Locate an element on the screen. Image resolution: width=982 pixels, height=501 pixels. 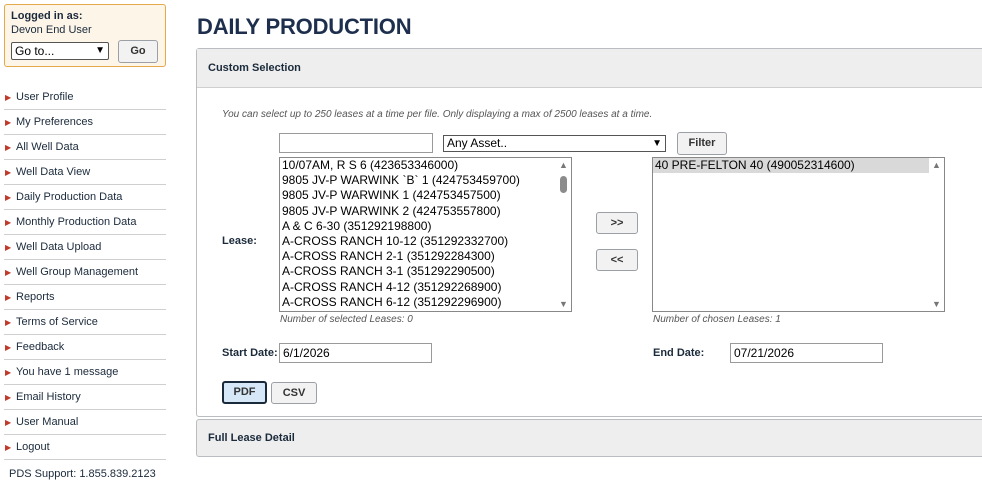
sidebar-item-label: Feedback is located at coordinates (40, 347).